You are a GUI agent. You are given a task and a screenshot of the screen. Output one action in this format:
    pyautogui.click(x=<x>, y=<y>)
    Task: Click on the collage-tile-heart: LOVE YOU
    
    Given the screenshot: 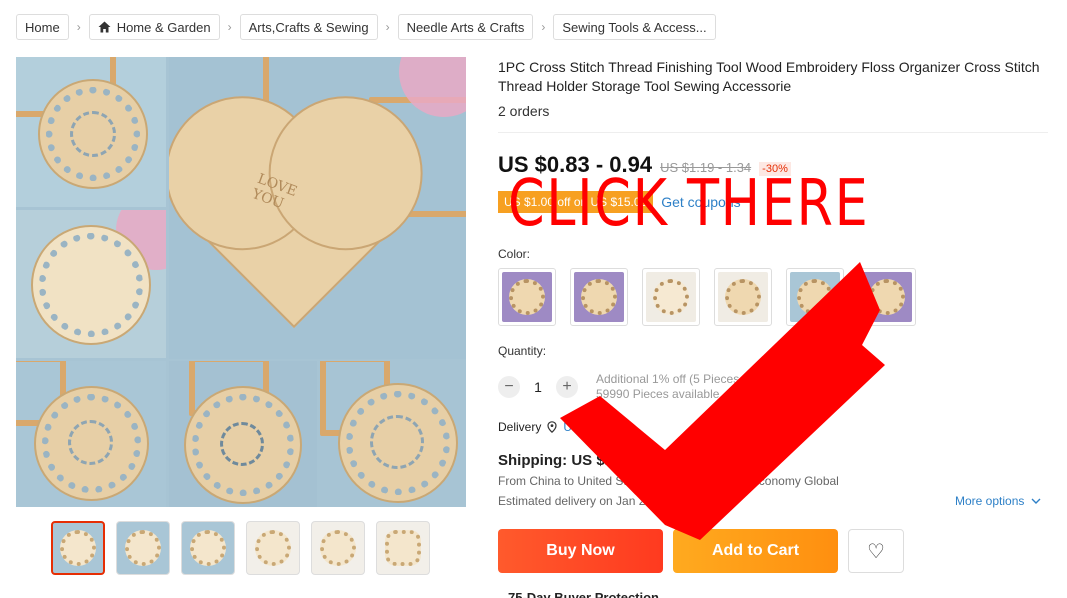 What is the action you would take?
    pyautogui.click(x=317, y=208)
    